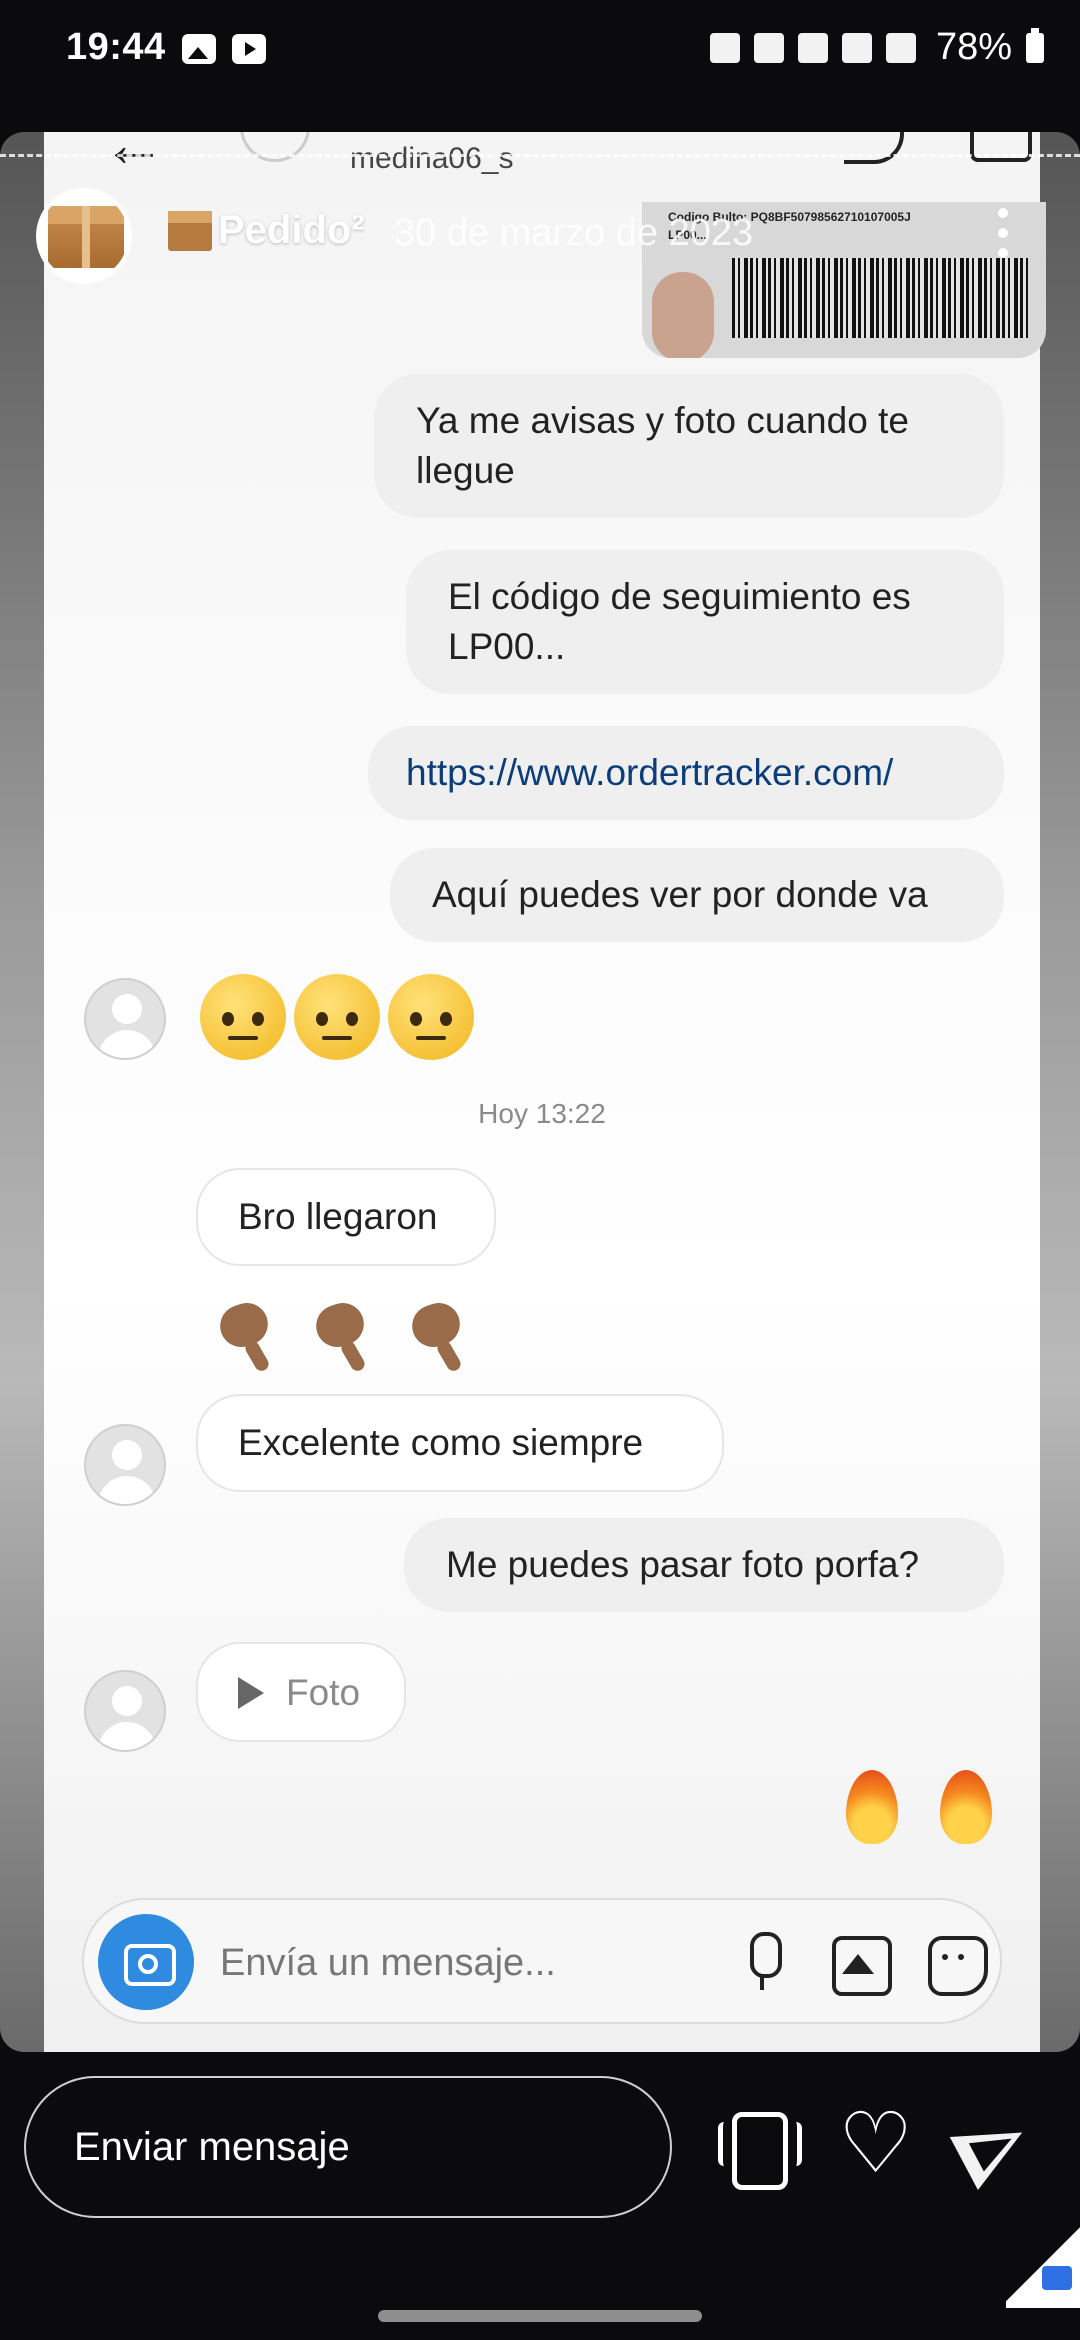  I want to click on play-icon, so click(251, 1693).